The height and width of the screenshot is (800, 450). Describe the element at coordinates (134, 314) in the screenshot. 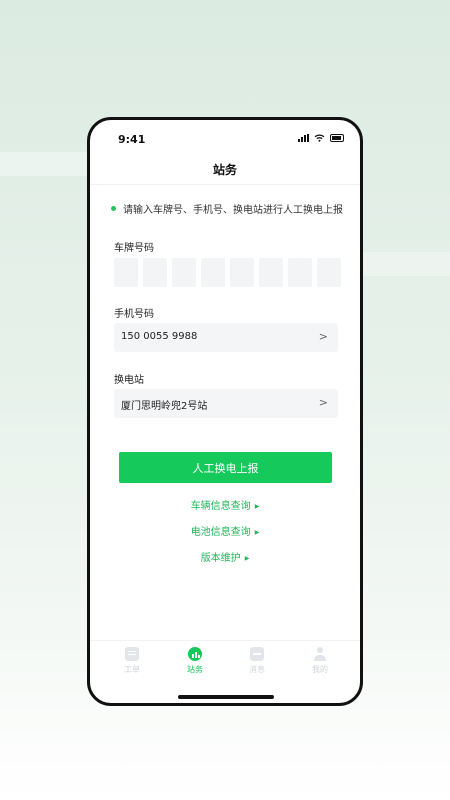

I see `phone-label: 手机号码` at that location.